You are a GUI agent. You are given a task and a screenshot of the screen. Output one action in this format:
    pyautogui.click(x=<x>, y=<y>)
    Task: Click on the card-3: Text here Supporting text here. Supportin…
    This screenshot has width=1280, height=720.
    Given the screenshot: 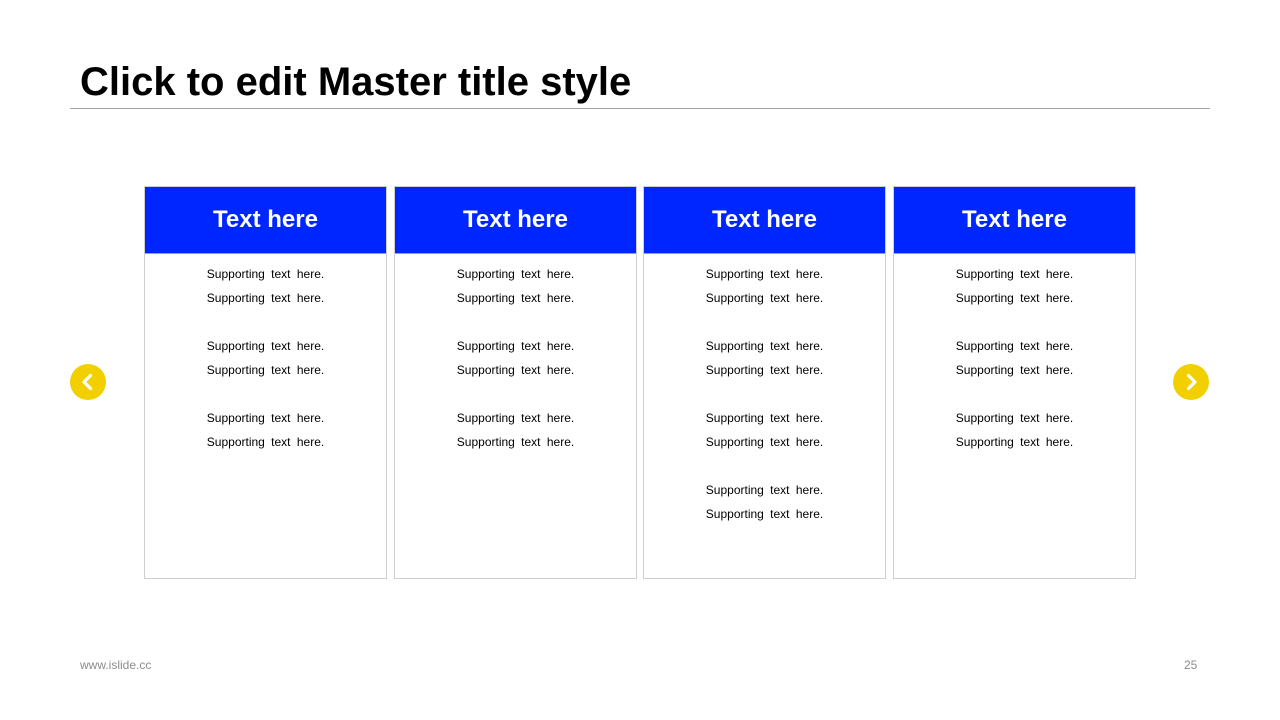 What is the action you would take?
    pyautogui.click(x=764, y=382)
    